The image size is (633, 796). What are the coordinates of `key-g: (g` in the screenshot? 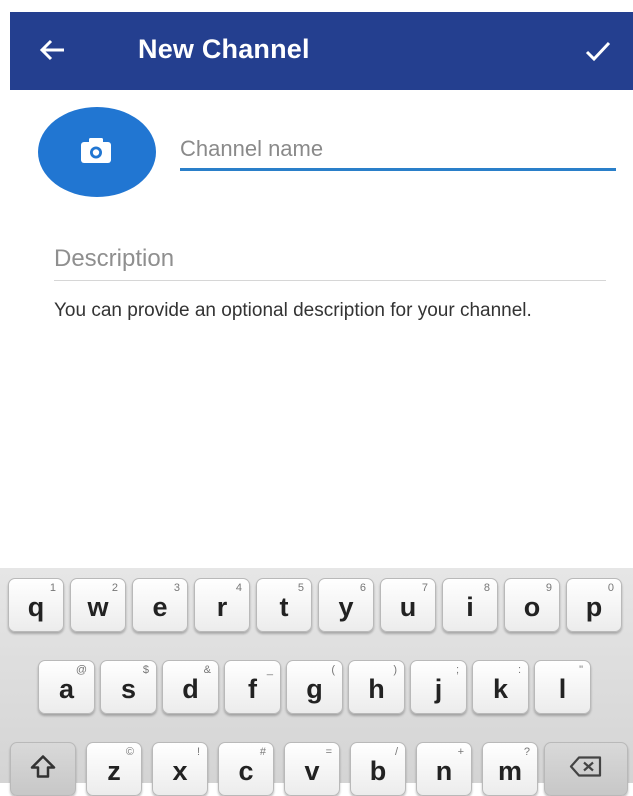 It's located at (314, 687).